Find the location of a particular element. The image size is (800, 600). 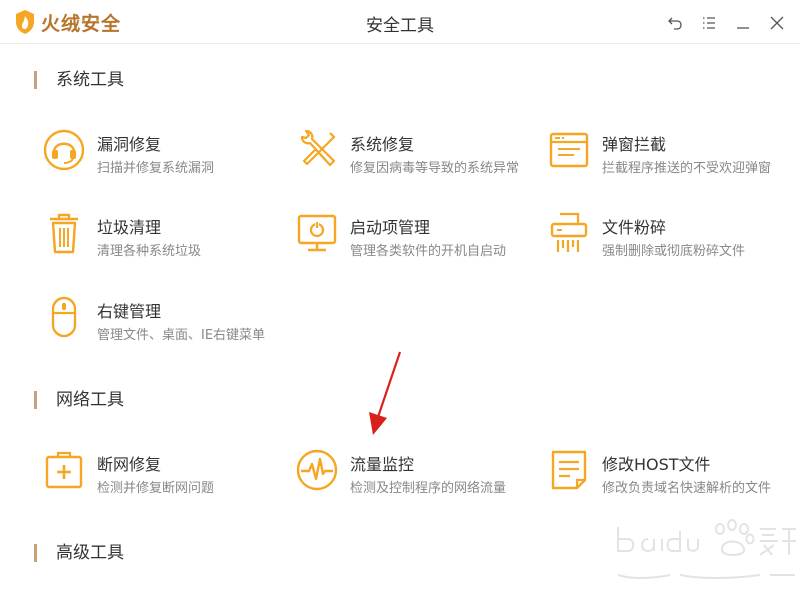

shredder-icon is located at coordinates (569, 232).